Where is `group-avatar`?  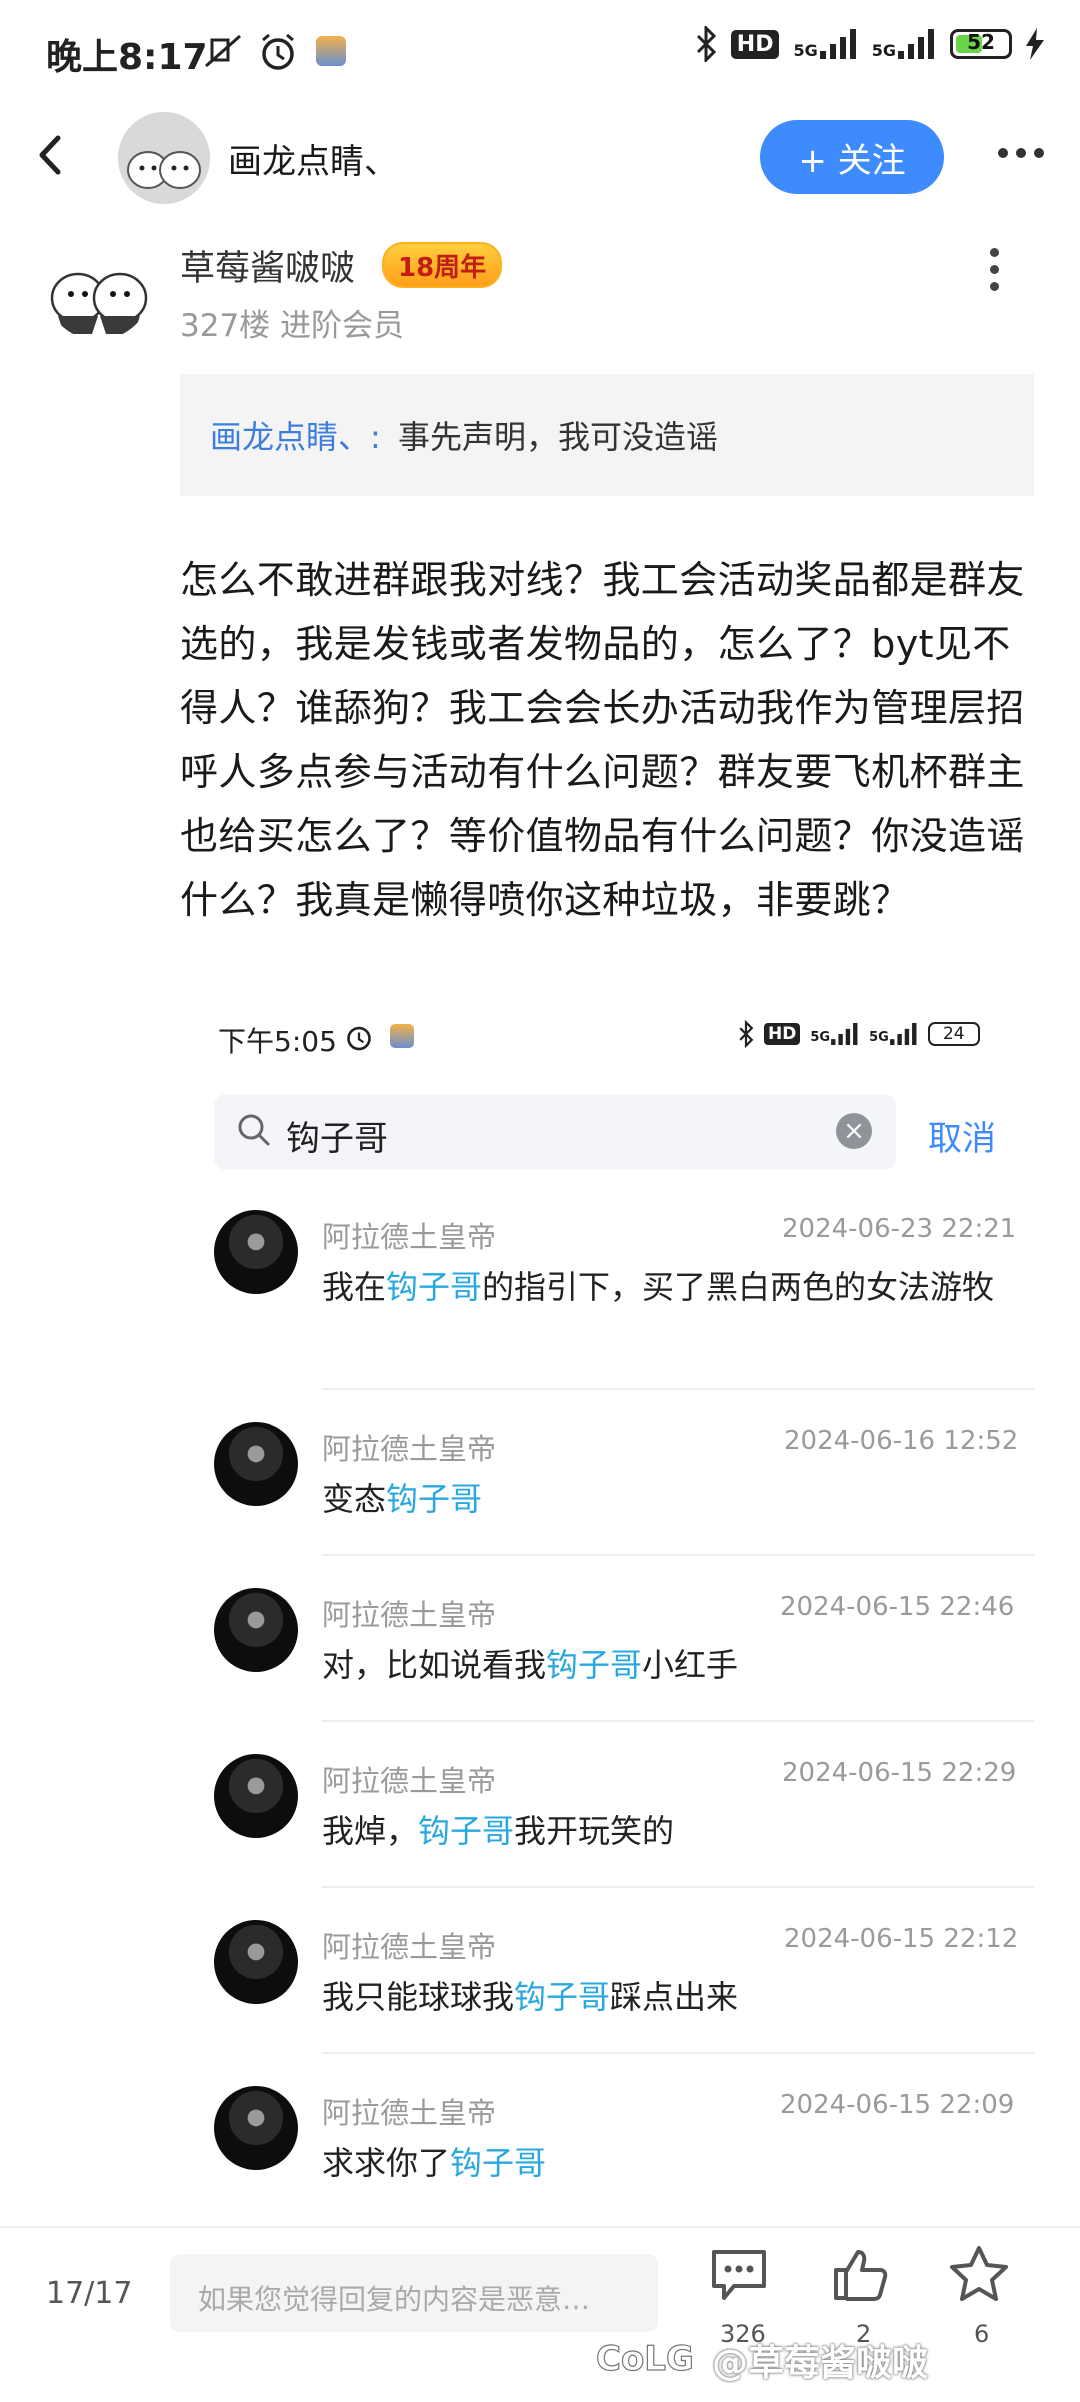
group-avatar is located at coordinates (164, 158).